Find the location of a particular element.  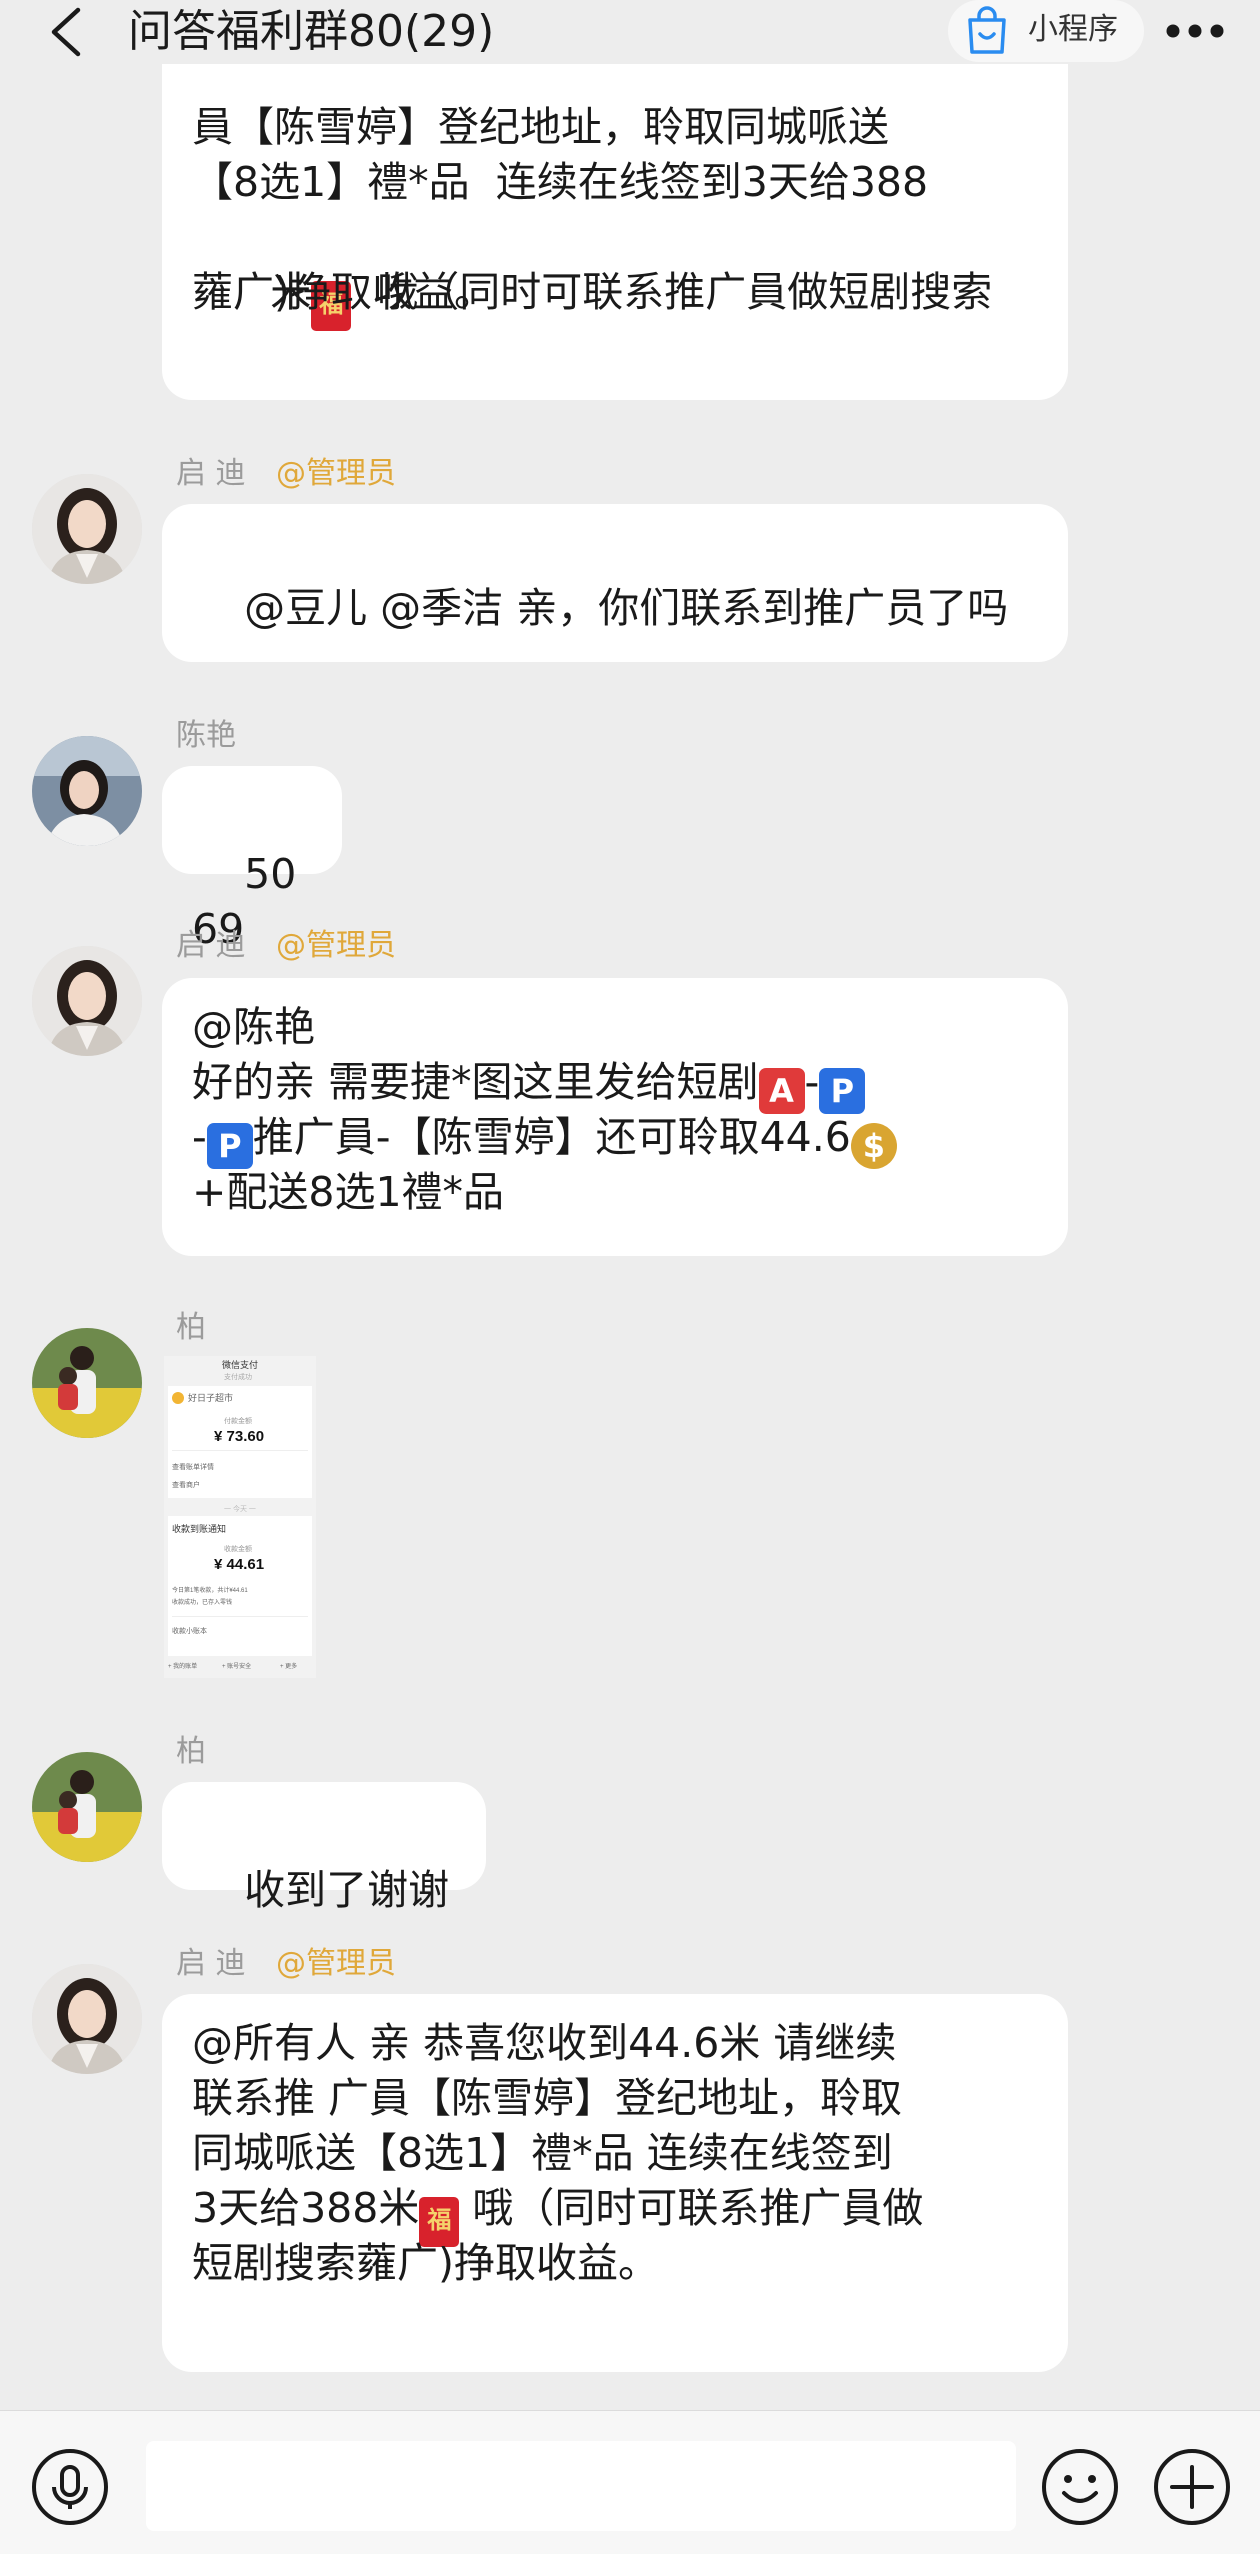

message-line: @所有人 亲 恭喜您收到44.6米 请继续 is located at coordinates (544, 2043).